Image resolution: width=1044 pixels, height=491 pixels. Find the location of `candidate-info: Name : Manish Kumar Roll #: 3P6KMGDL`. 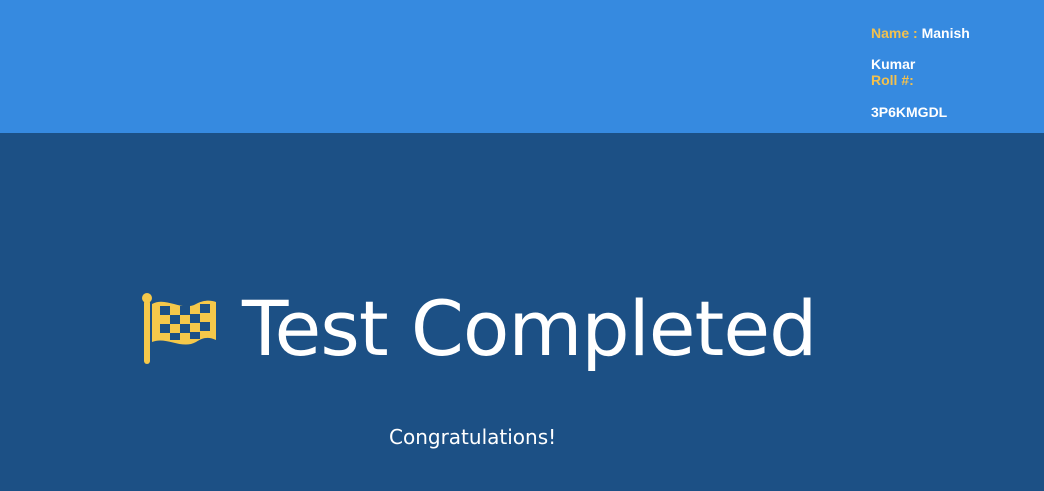

candidate-info: Name : Manish Kumar Roll #: 3P6KMGDL is located at coordinates (931, 69).